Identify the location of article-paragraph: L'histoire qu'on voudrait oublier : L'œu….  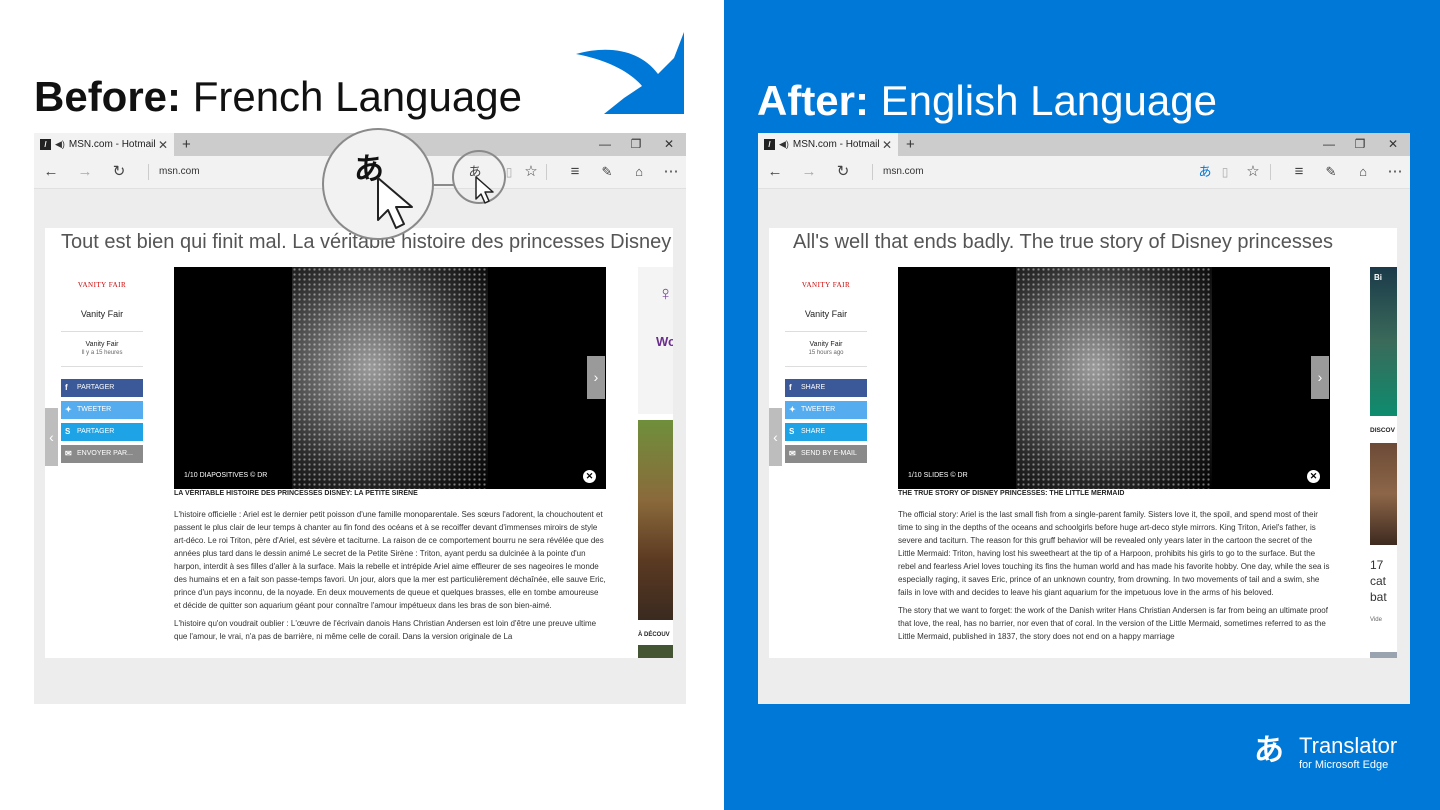
(385, 630).